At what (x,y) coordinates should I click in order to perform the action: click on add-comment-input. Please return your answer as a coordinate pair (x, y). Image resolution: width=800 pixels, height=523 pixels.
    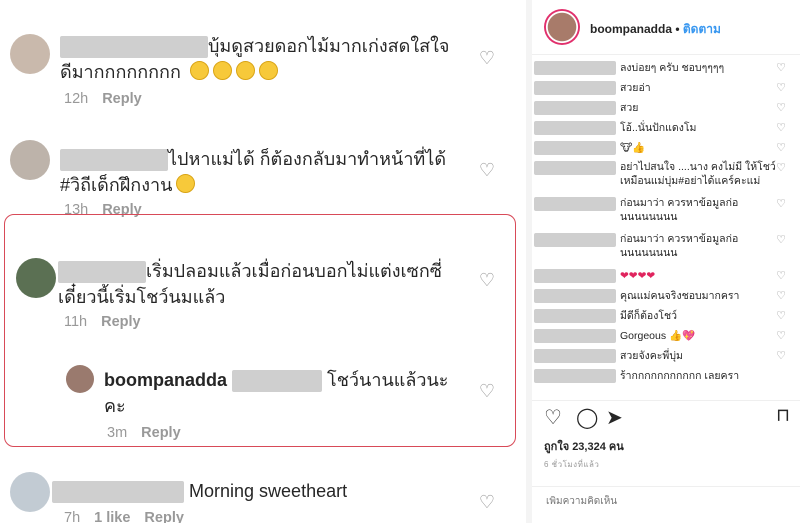
    Looking at the image, I should click on (666, 501).